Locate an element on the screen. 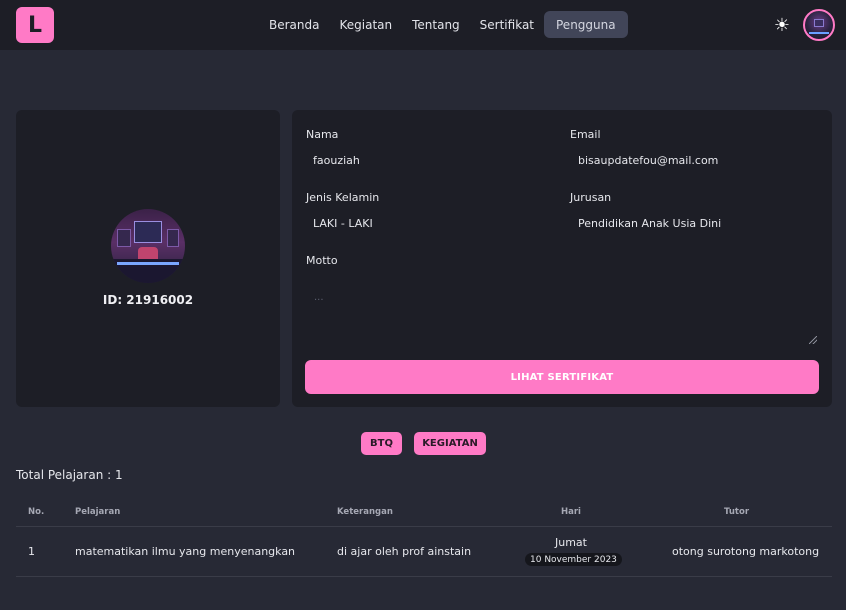 Image resolution: width=846 pixels, height=610 pixels. nav-link-beranda: Beranda is located at coordinates (294, 24).